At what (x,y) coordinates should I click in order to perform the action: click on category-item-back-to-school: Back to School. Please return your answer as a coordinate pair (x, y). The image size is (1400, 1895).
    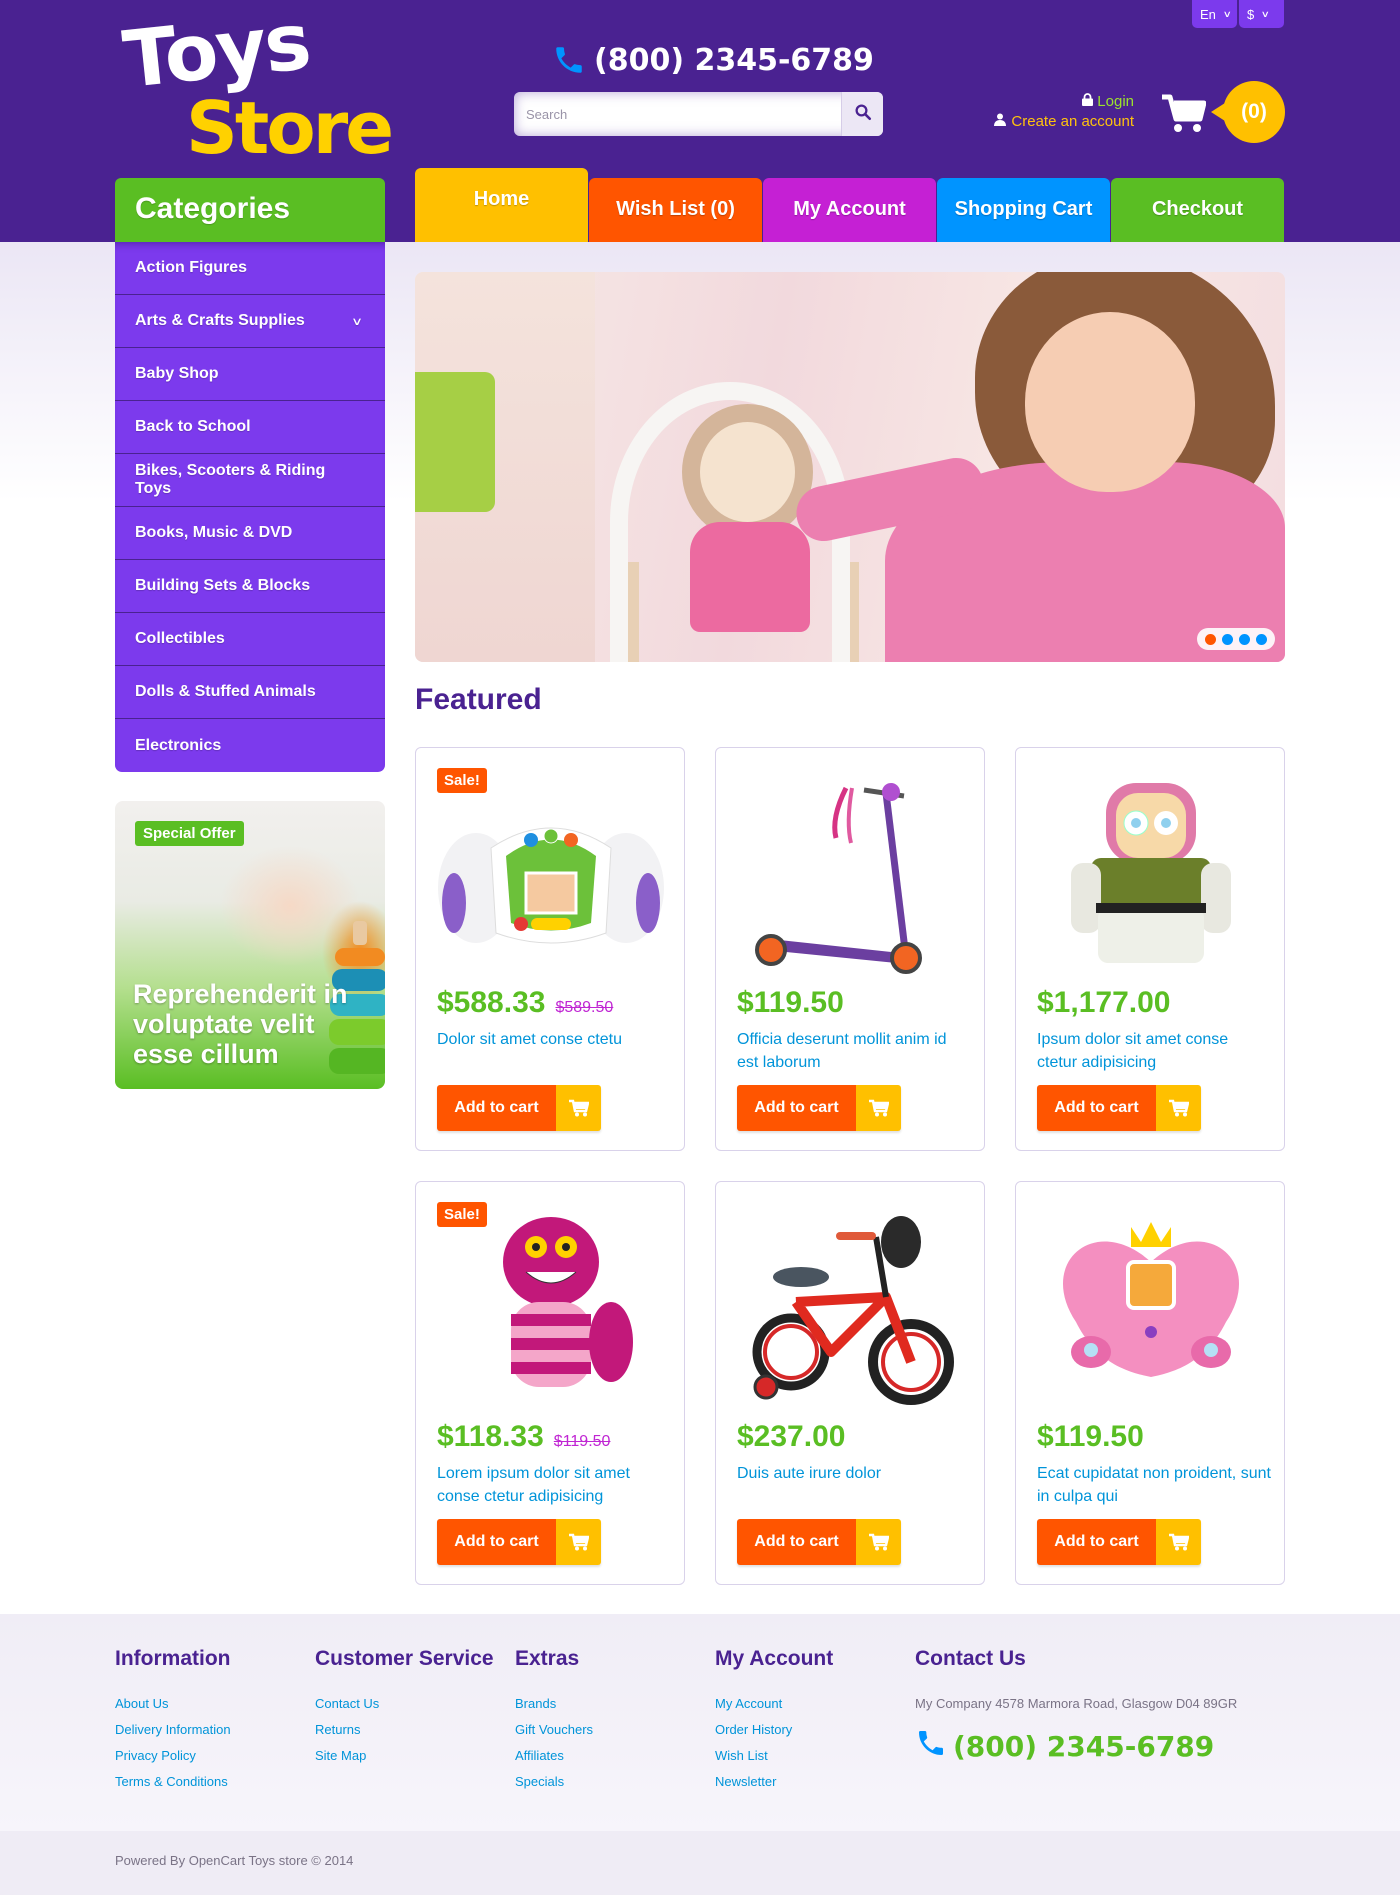
    Looking at the image, I should click on (250, 427).